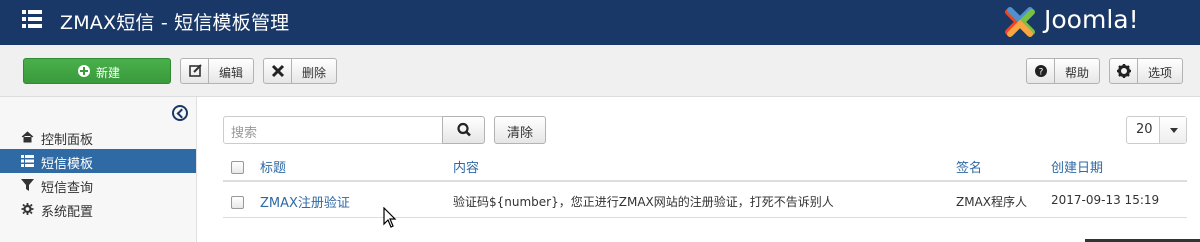 The height and width of the screenshot is (242, 1200). What do you see at coordinates (1105, 200) in the screenshot?
I see `row-created-date: 2017-09-13 15:19` at bounding box center [1105, 200].